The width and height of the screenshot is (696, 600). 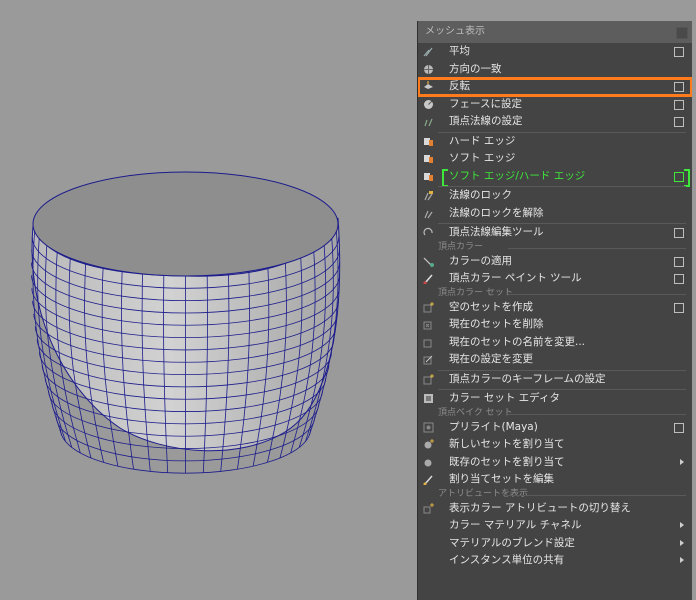 I want to click on menu-item-toggle-display-color: 表示カラー アトリビュートの切り替え, so click(x=555, y=509).